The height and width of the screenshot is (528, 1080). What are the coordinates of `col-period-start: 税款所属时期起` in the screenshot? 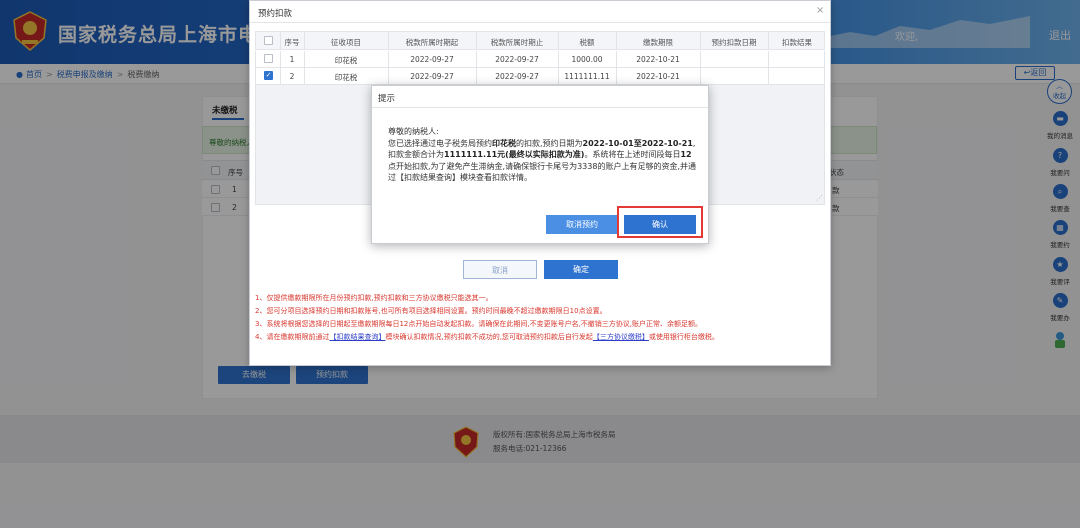 It's located at (432, 42).